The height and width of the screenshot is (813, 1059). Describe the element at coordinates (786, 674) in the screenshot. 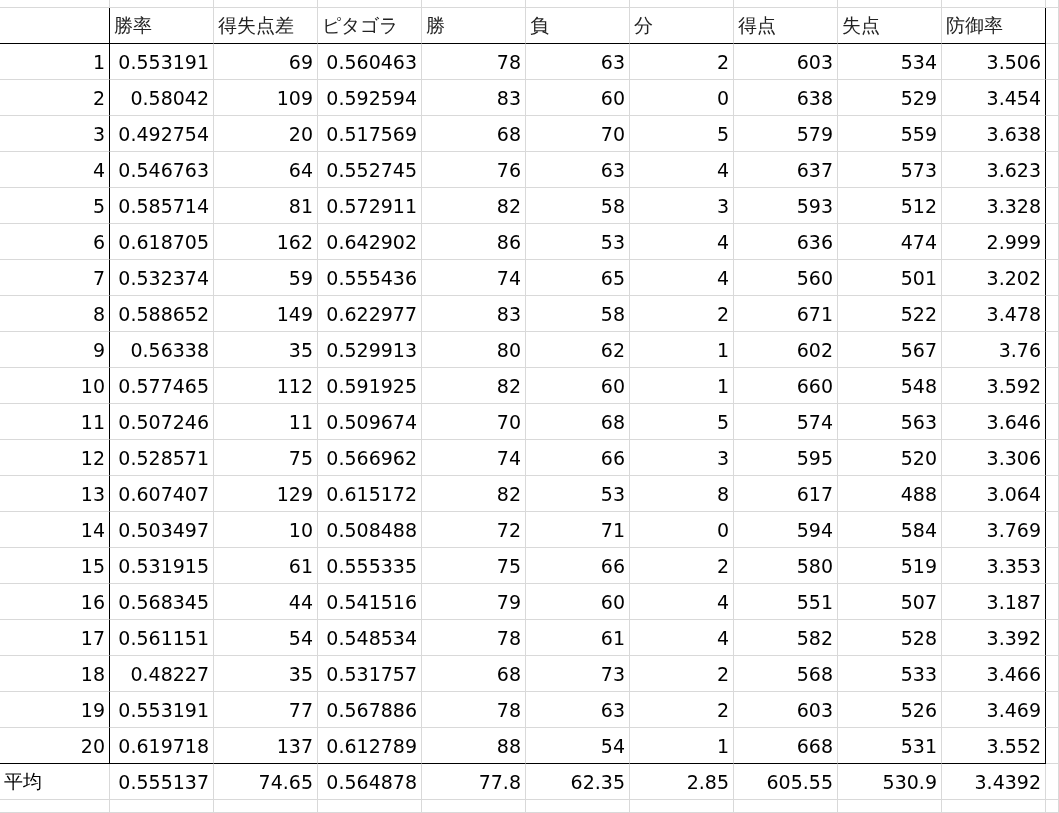

I see `table-cell: 568` at that location.